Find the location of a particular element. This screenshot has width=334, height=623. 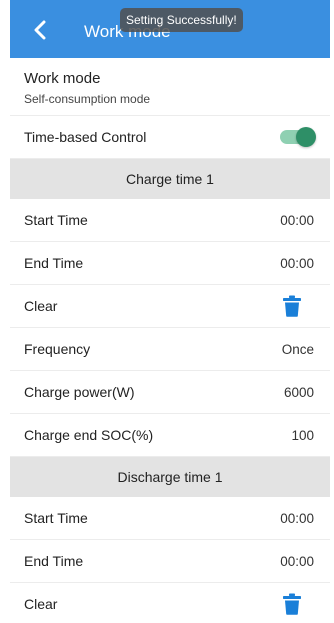

discharge-start-time-row: Start Time 00:00 is located at coordinates (170, 518).